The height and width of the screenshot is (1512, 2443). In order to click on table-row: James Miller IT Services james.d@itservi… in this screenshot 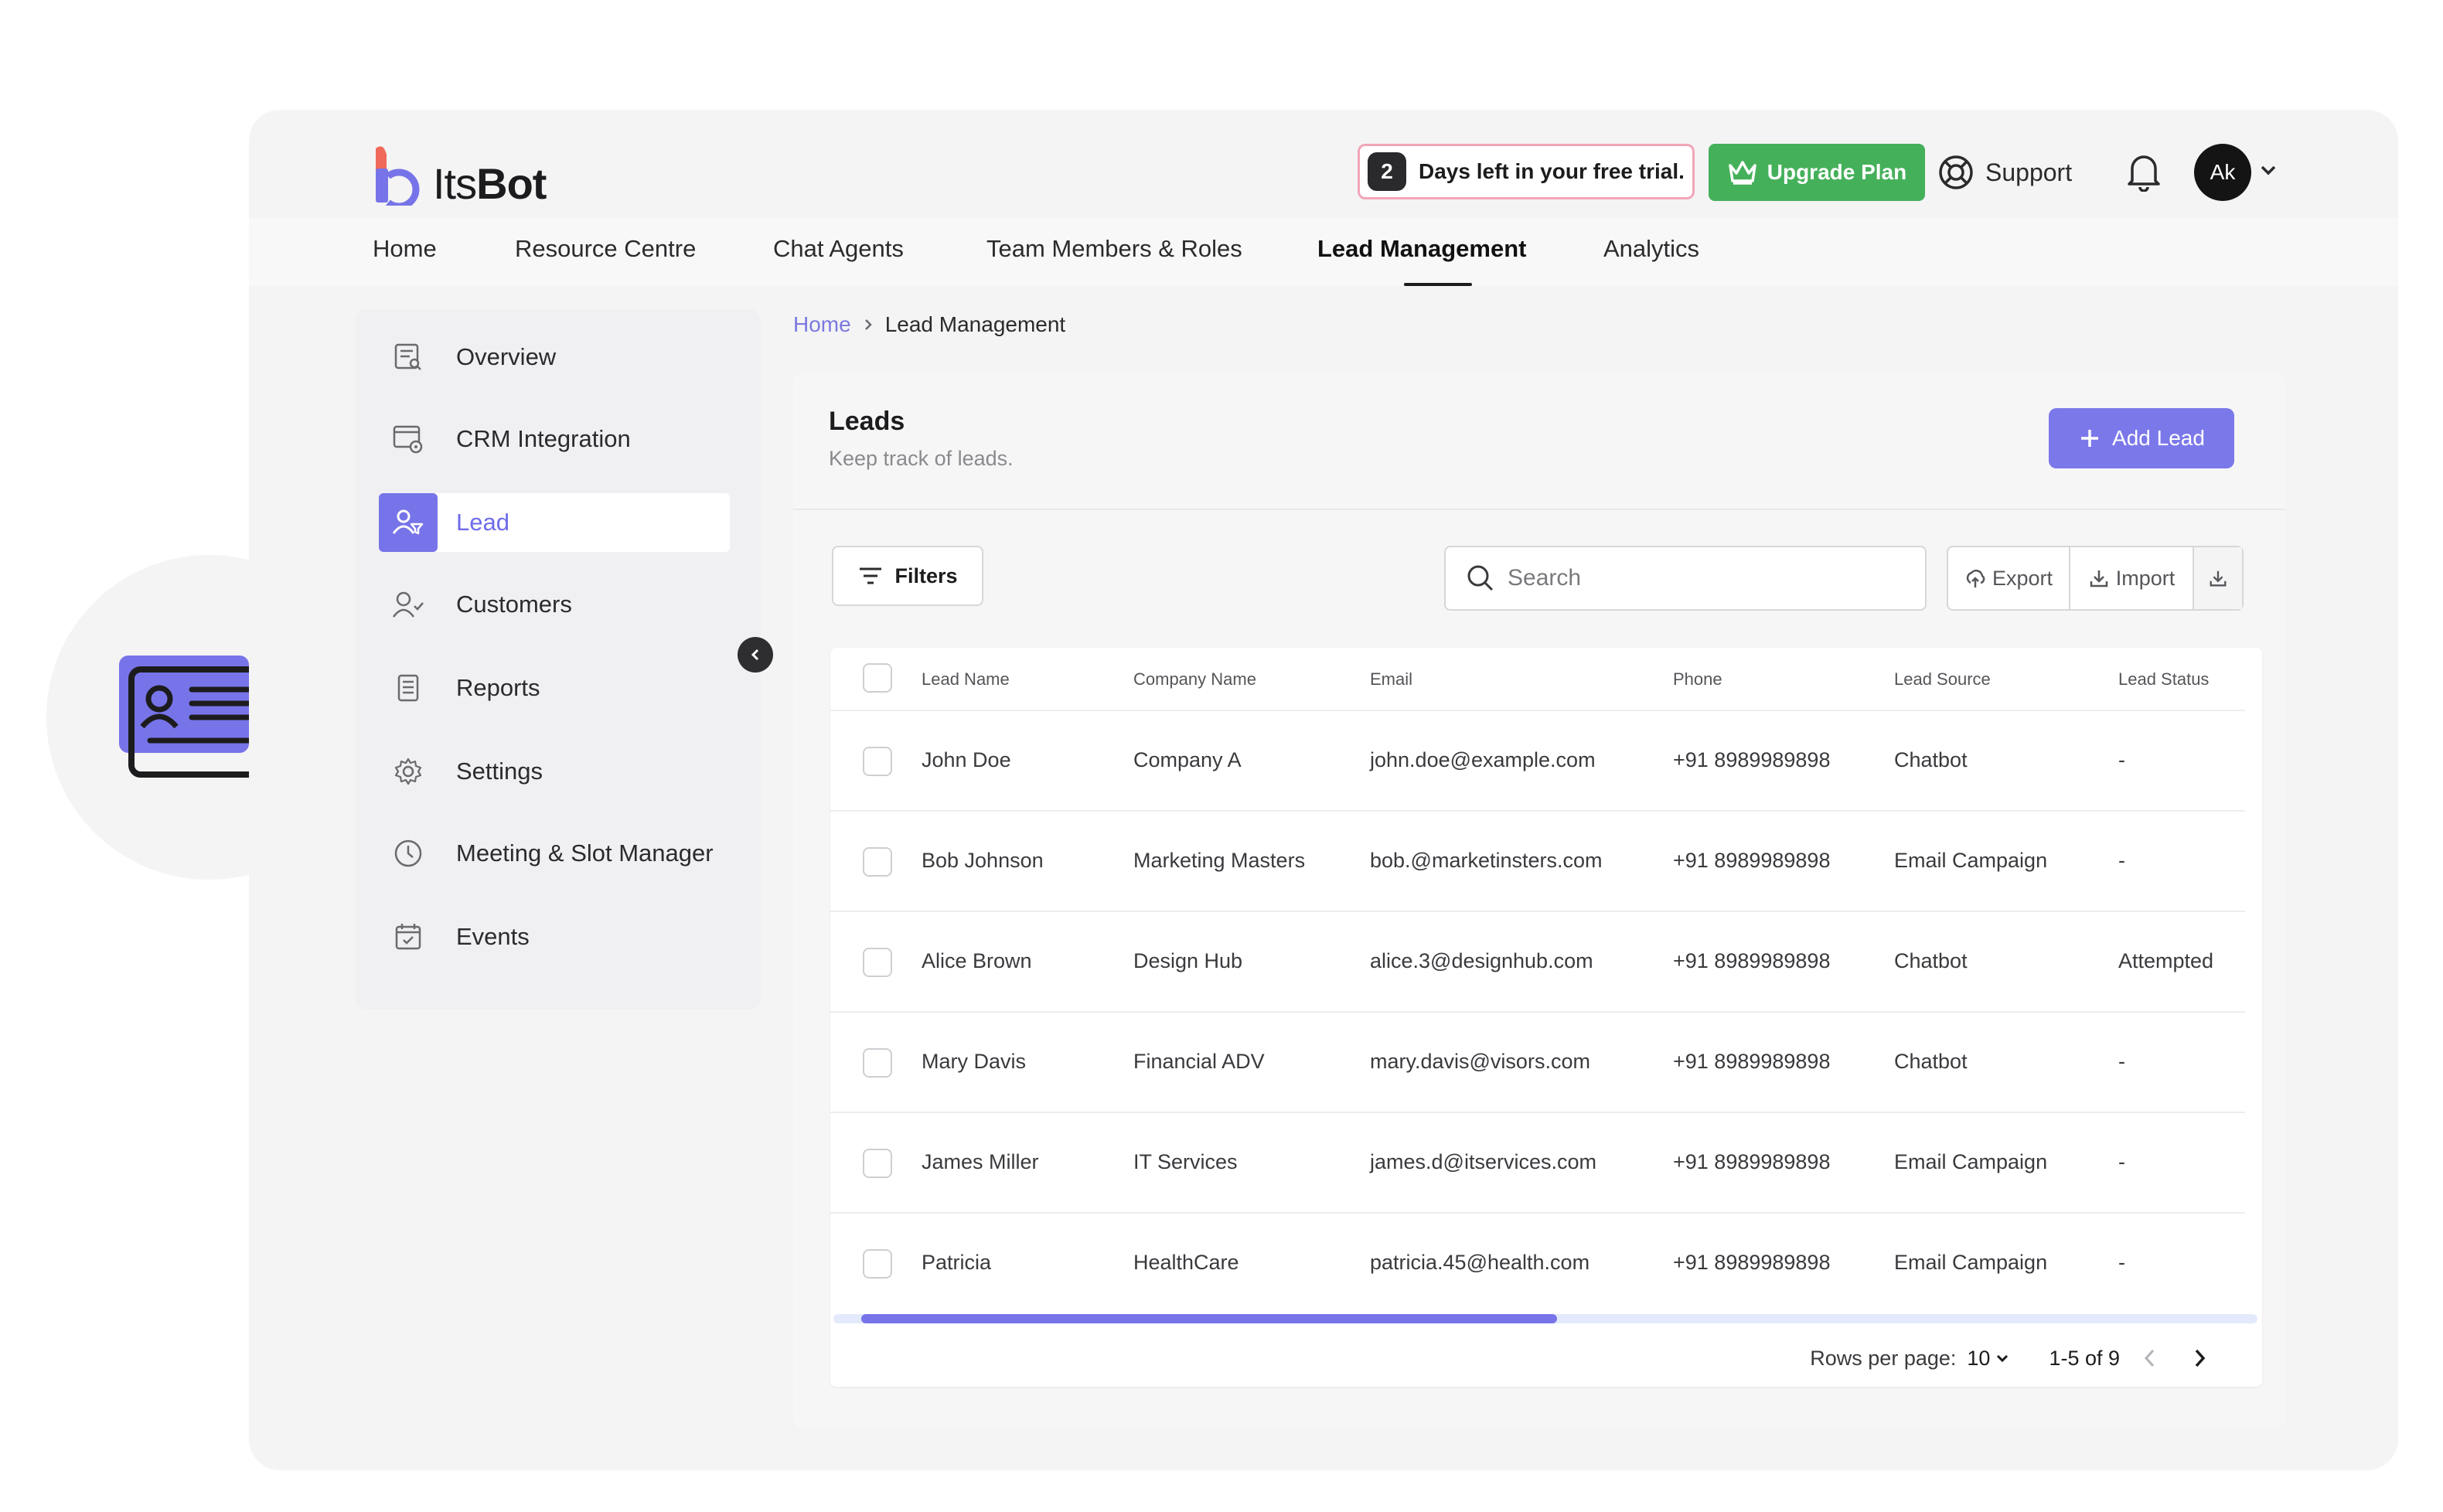, I will do `click(1538, 1163)`.